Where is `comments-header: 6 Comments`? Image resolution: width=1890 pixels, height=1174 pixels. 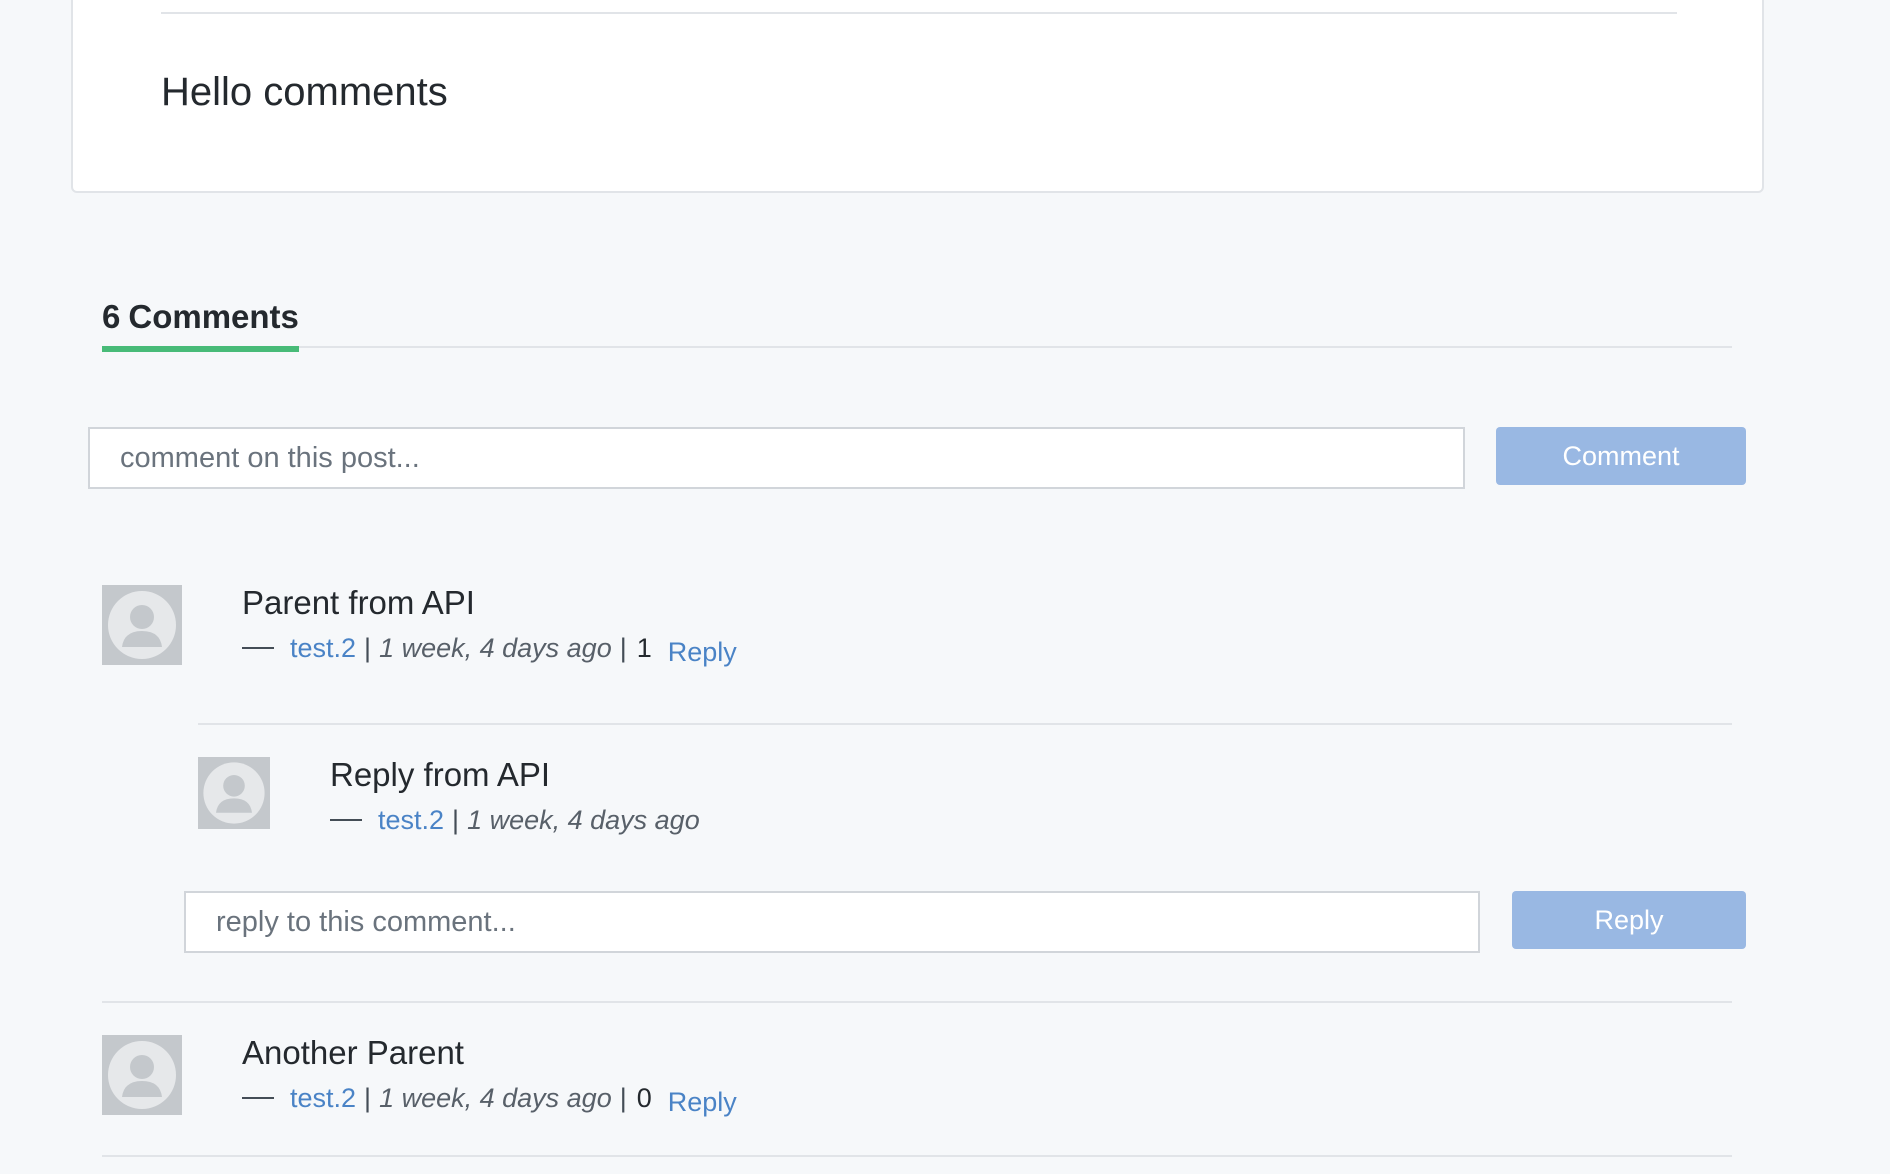
comments-header: 6 Comments is located at coordinates (917, 323).